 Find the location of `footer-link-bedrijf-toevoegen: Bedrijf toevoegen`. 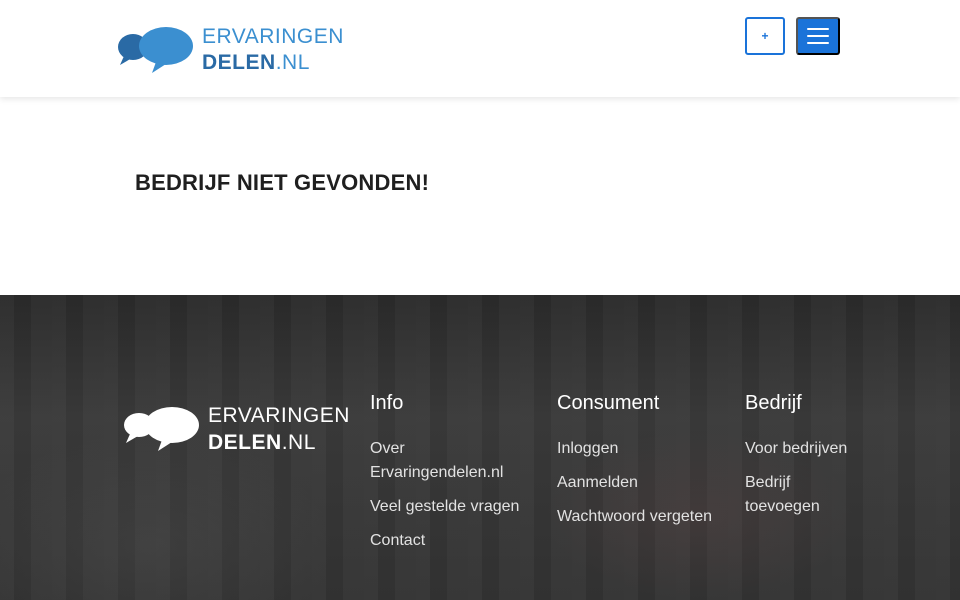

footer-link-bedrijf-toevoegen: Bedrijf toevoegen is located at coordinates (805, 495).